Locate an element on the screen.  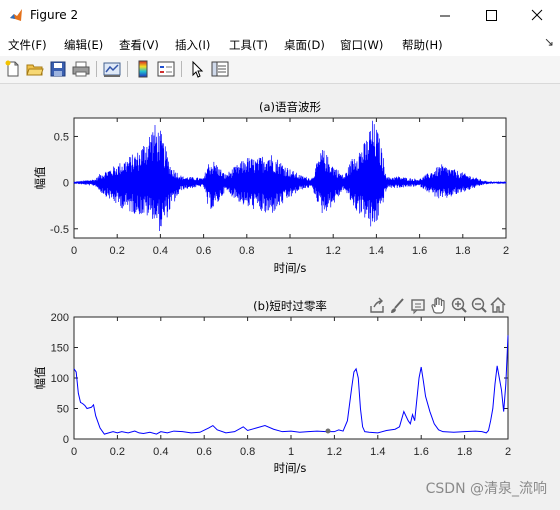
y-tick-label: 0.5 is located at coordinates (61, 137).